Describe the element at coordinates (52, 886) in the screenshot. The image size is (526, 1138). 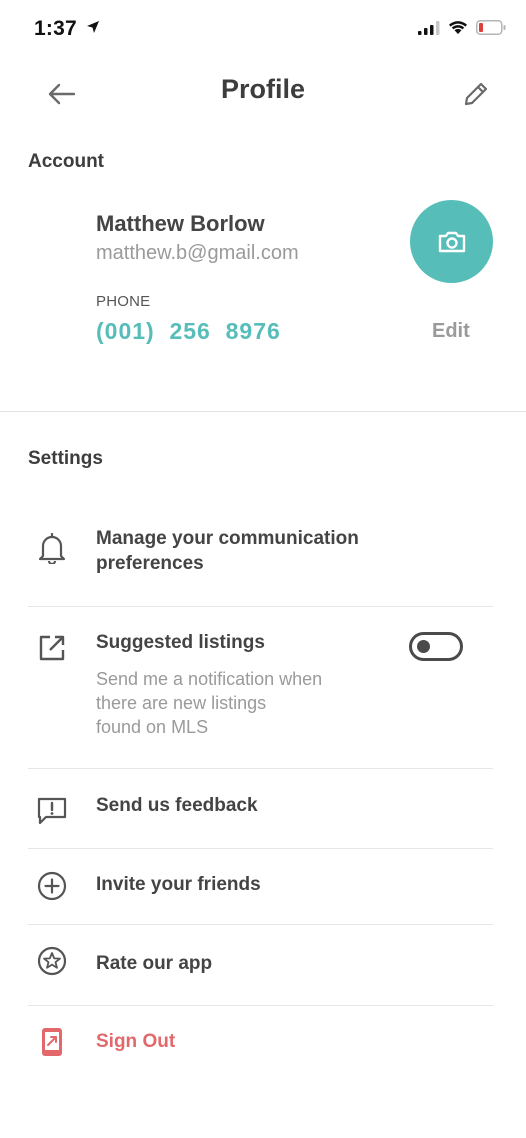
I see `plus-circle-icon` at that location.